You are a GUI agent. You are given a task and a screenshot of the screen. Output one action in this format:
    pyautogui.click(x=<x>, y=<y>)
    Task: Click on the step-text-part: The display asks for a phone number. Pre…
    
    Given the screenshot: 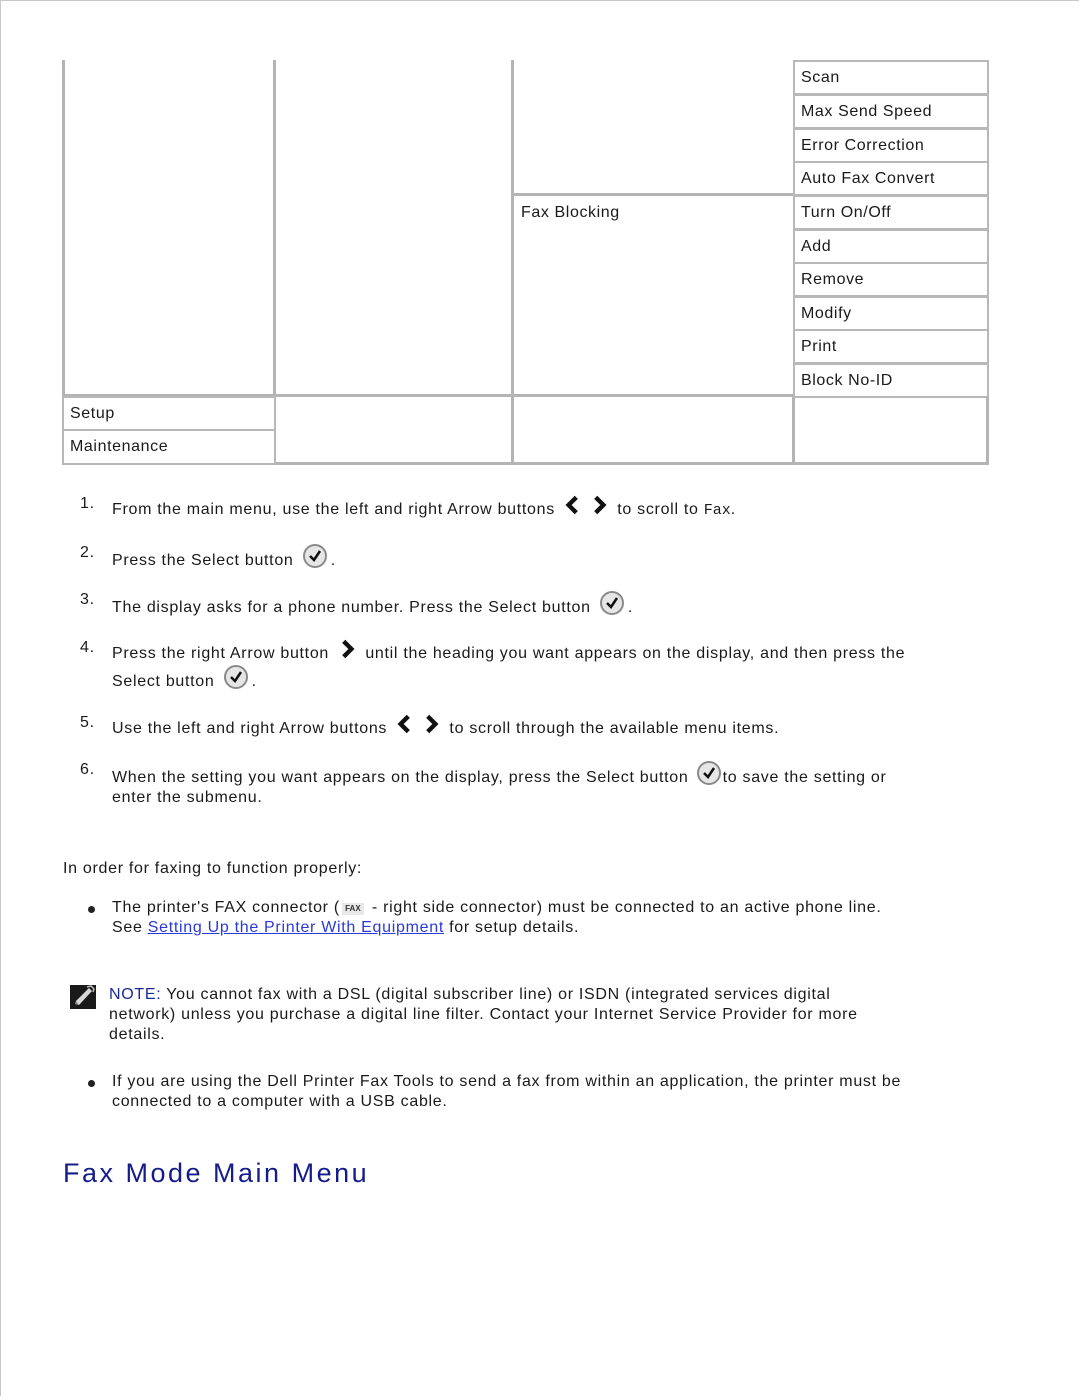 What is the action you would take?
    pyautogui.click(x=351, y=607)
    